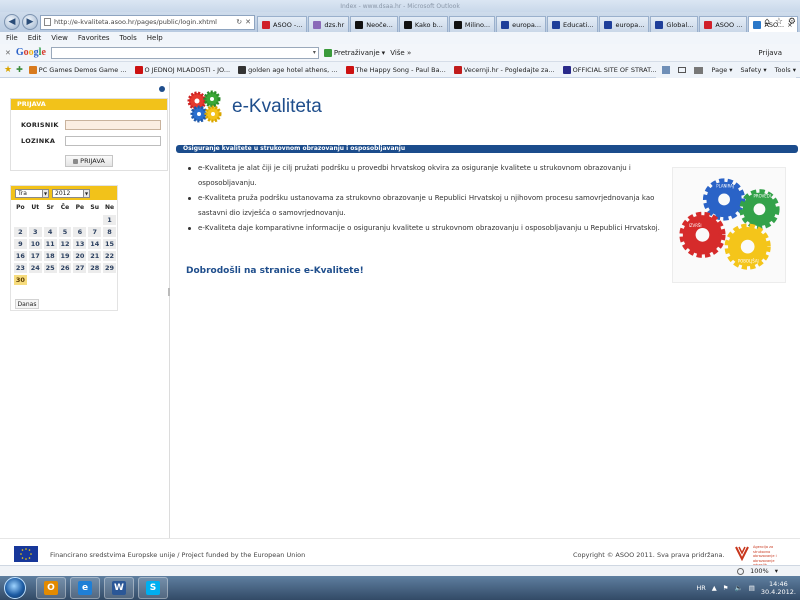  I want to click on calendar-day: 2, so click(20, 232).